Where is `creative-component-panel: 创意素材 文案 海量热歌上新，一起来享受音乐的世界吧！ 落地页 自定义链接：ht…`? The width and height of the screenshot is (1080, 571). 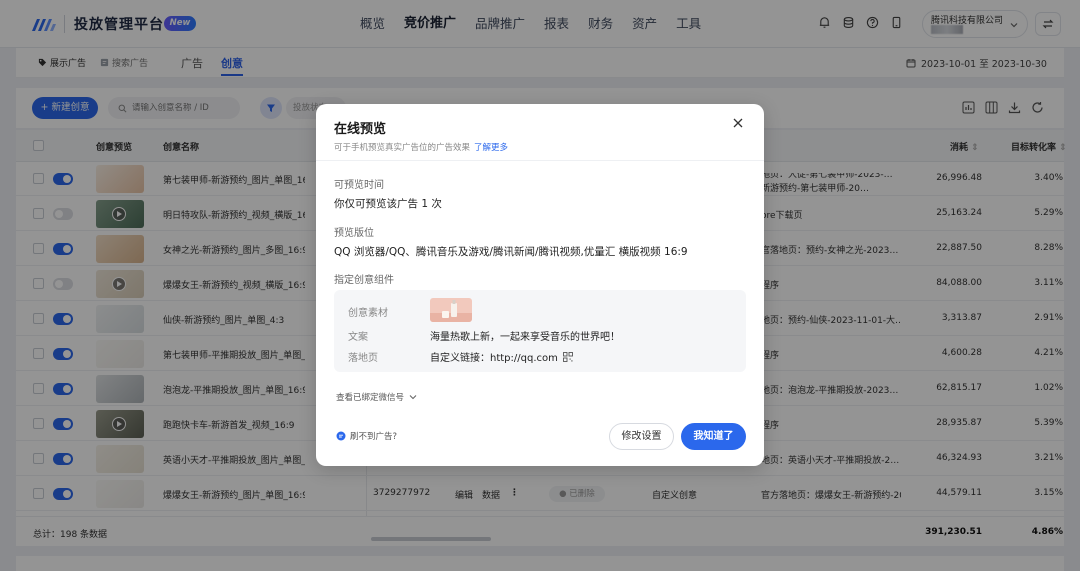
creative-component-panel: 创意素材 文案 海量热歌上新，一起来享受音乐的世界吧！ 落地页 自定义链接：ht… is located at coordinates (540, 331).